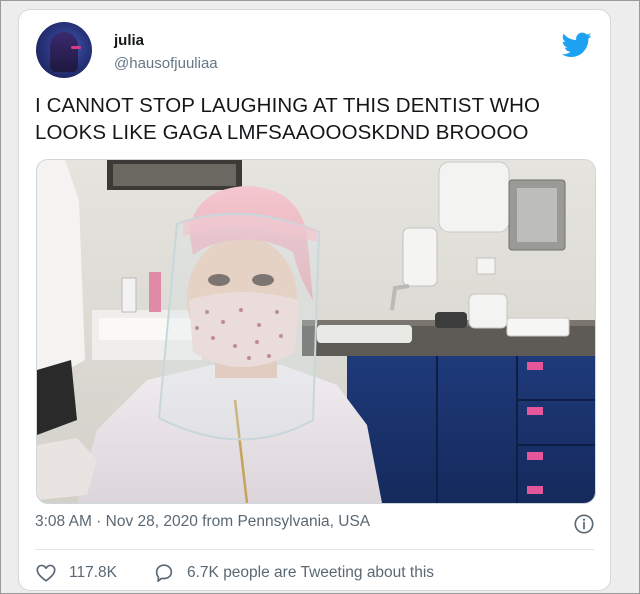 This screenshot has height=594, width=640. Describe the element at coordinates (93, 572) in the screenshot. I see `like-count: 117.8K` at that location.